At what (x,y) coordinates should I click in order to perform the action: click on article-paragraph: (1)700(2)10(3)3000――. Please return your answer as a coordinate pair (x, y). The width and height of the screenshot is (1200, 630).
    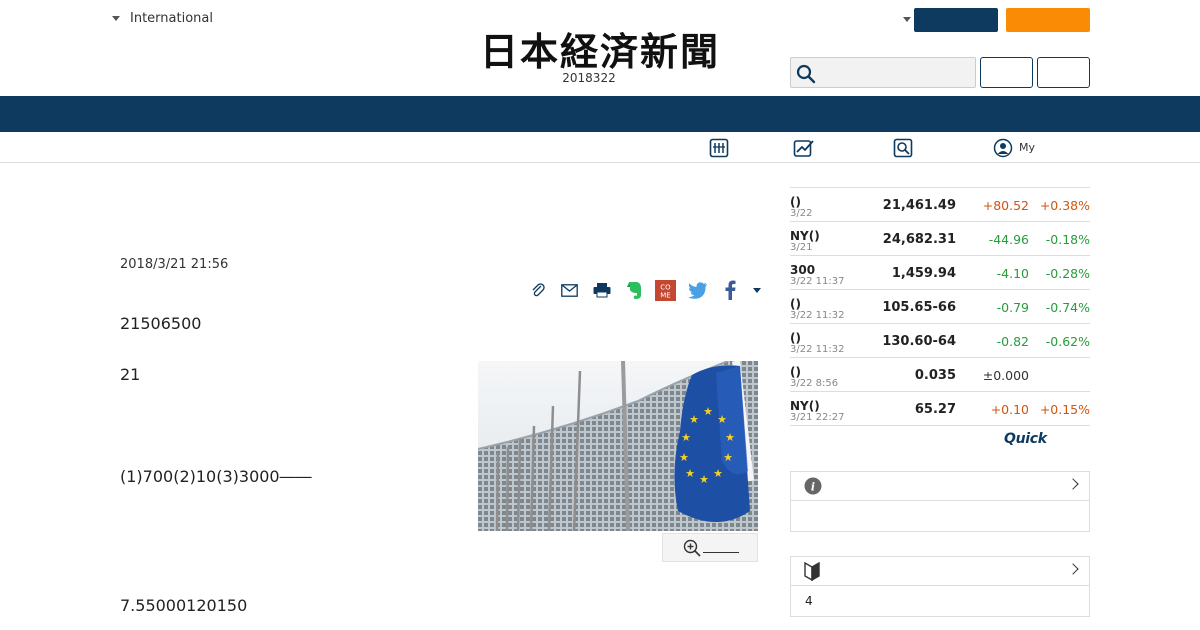
    Looking at the image, I should click on (216, 476).